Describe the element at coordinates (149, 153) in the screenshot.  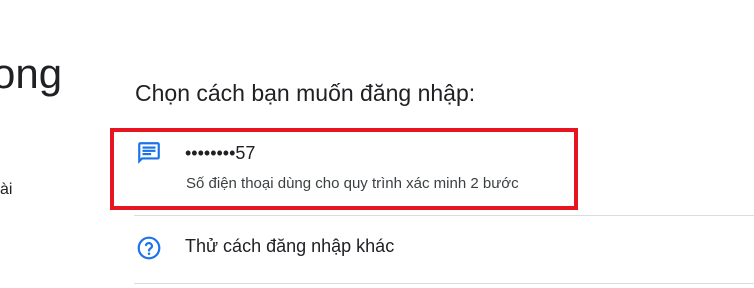
I see `message-icon` at that location.